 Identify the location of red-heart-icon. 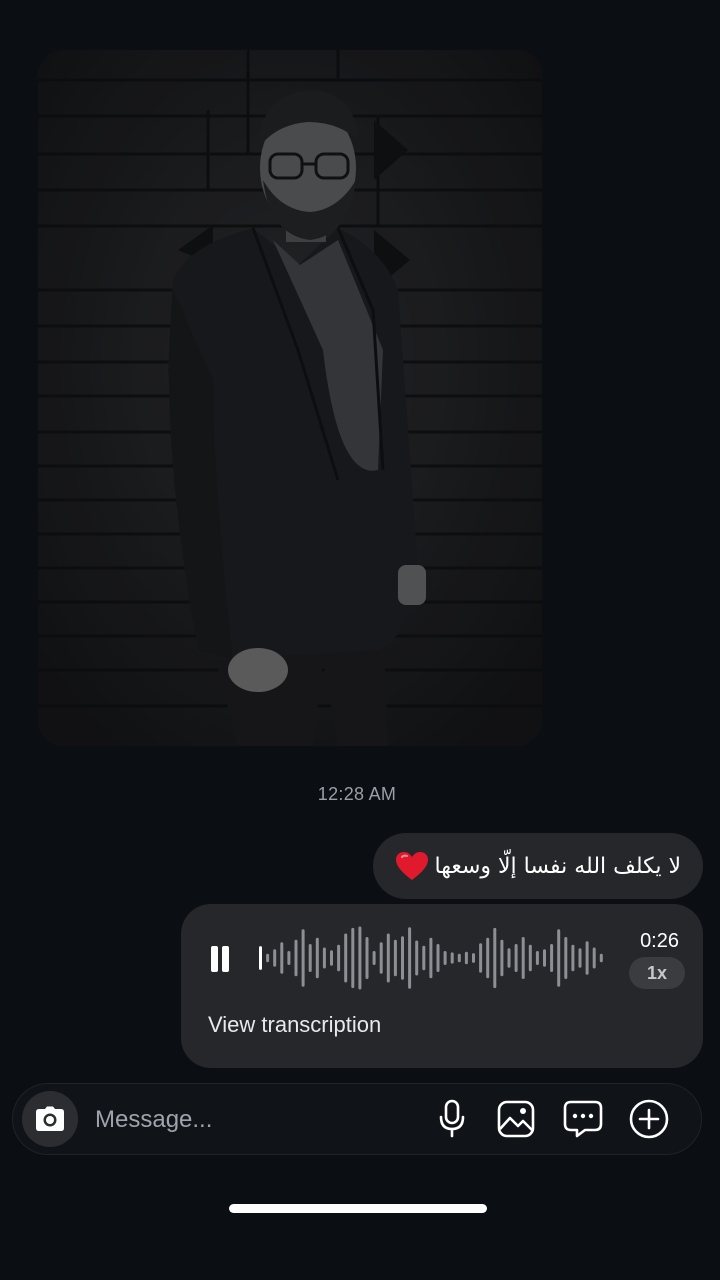
(411, 866).